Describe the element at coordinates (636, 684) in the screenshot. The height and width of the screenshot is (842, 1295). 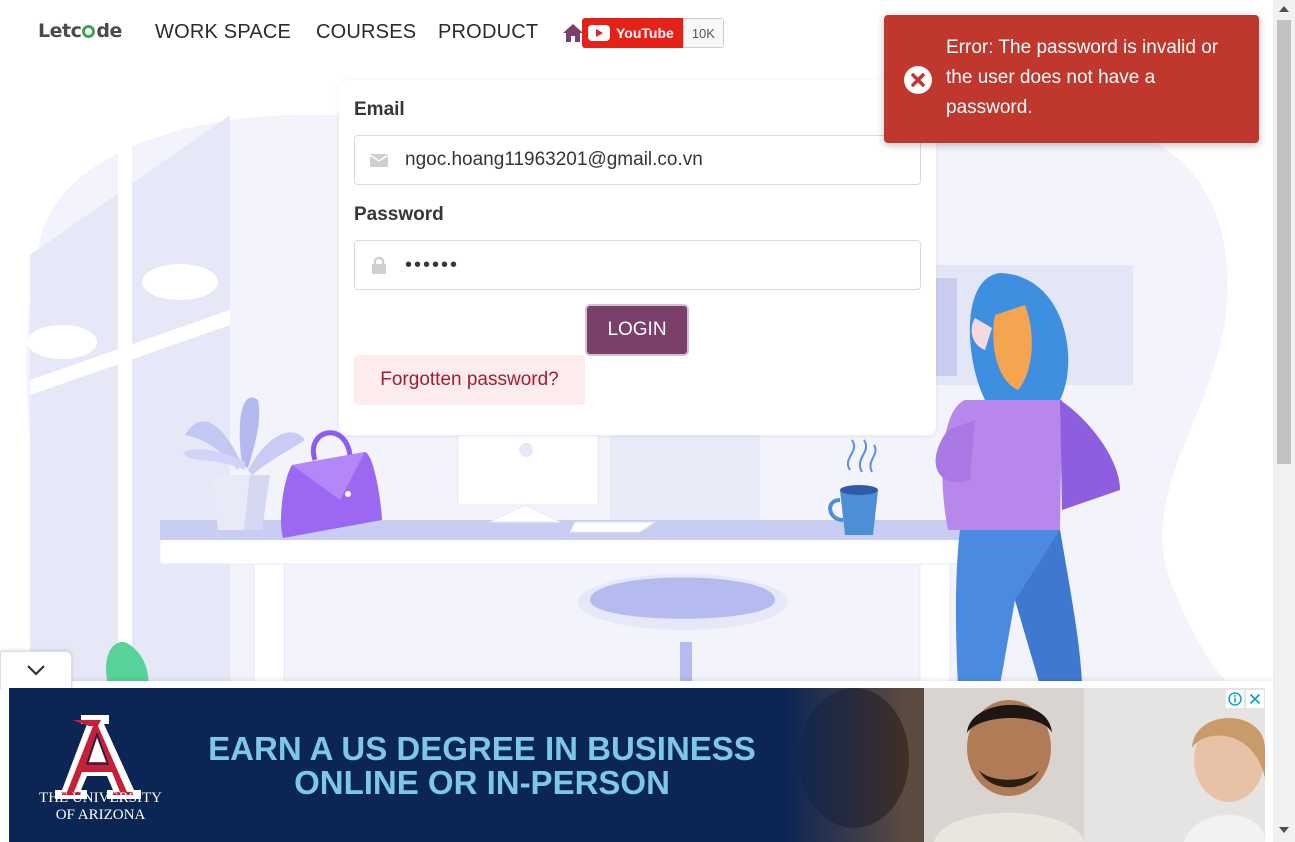
I see `ad-container-strip` at that location.